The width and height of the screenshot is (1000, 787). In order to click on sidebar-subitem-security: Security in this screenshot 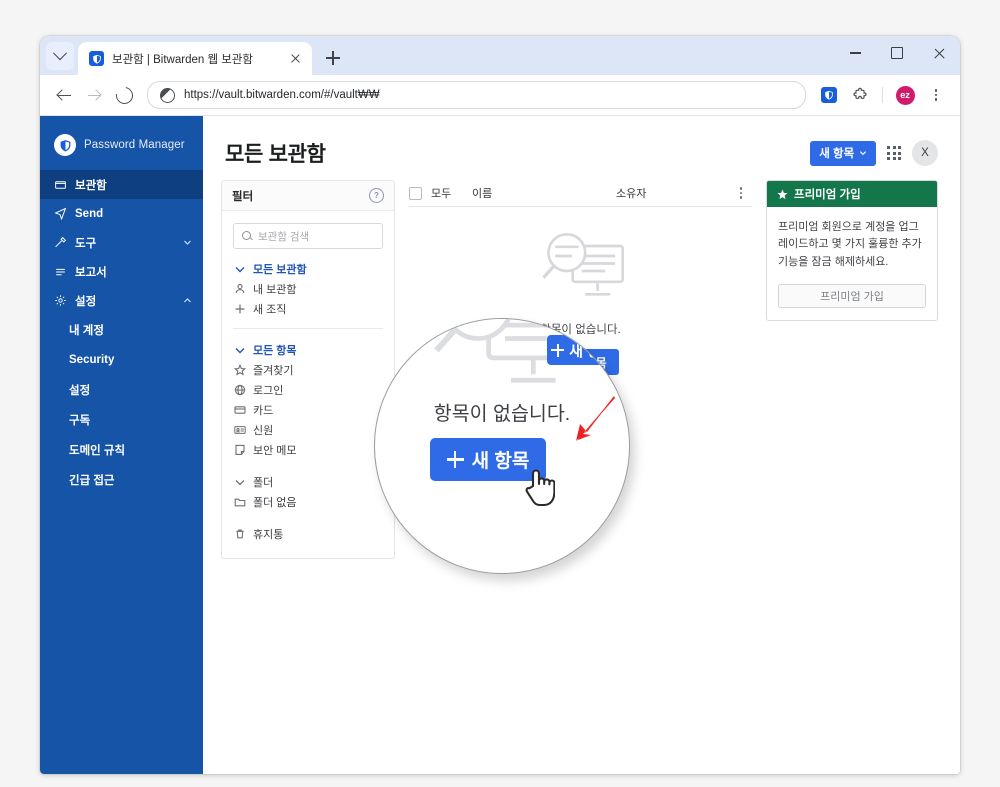, I will do `click(121, 360)`.